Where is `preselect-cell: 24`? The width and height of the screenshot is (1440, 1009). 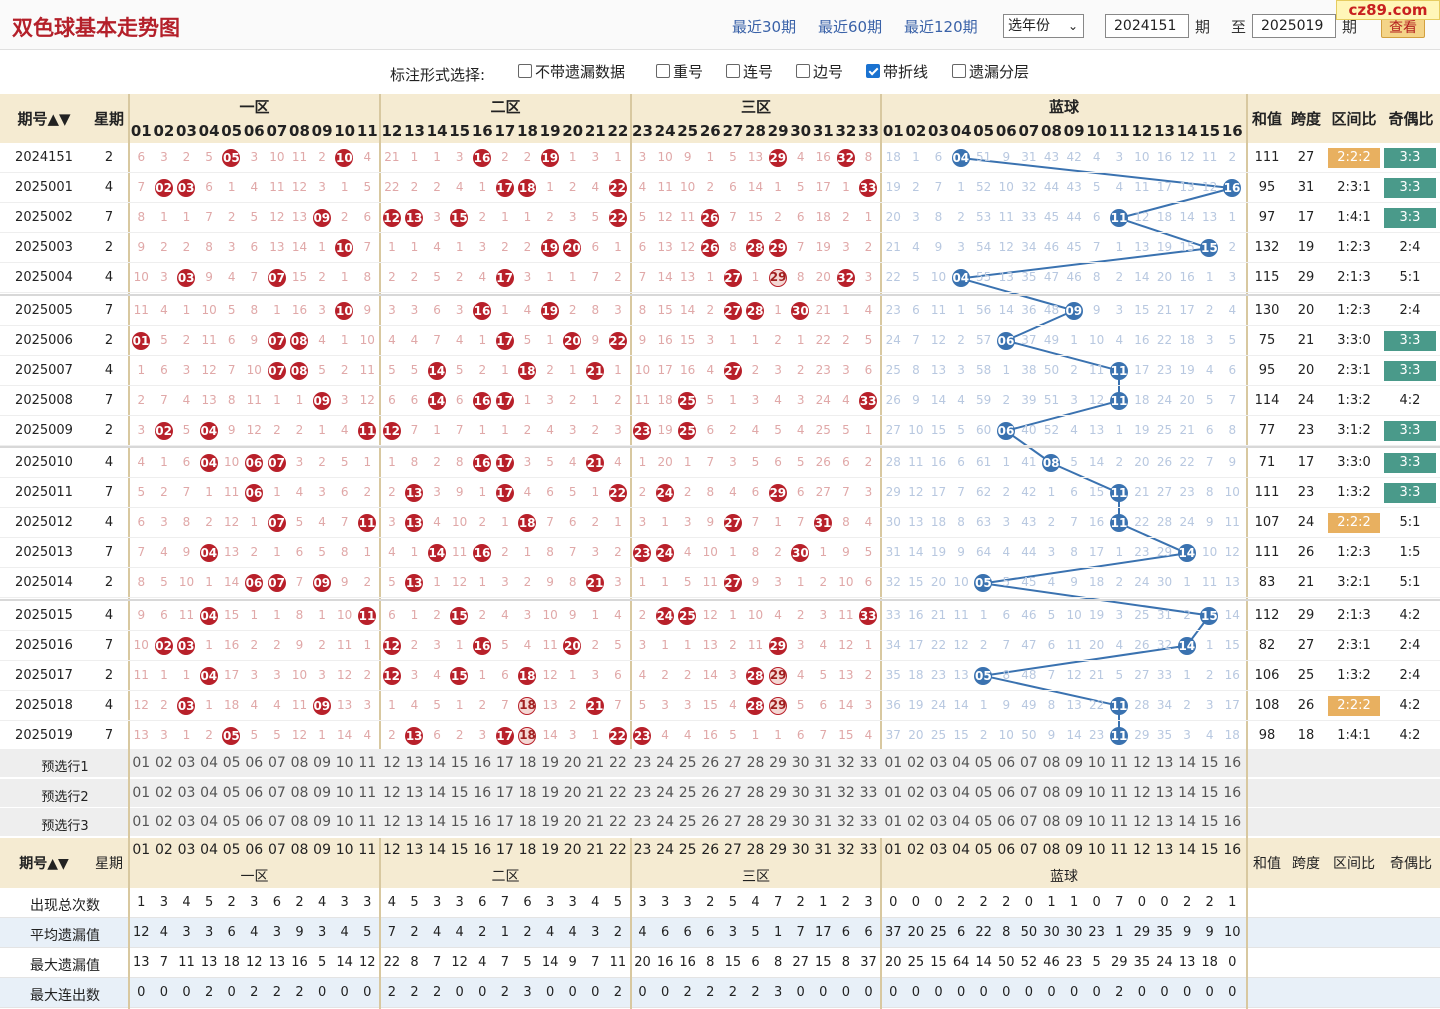
preselect-cell: 24 is located at coordinates (665, 822).